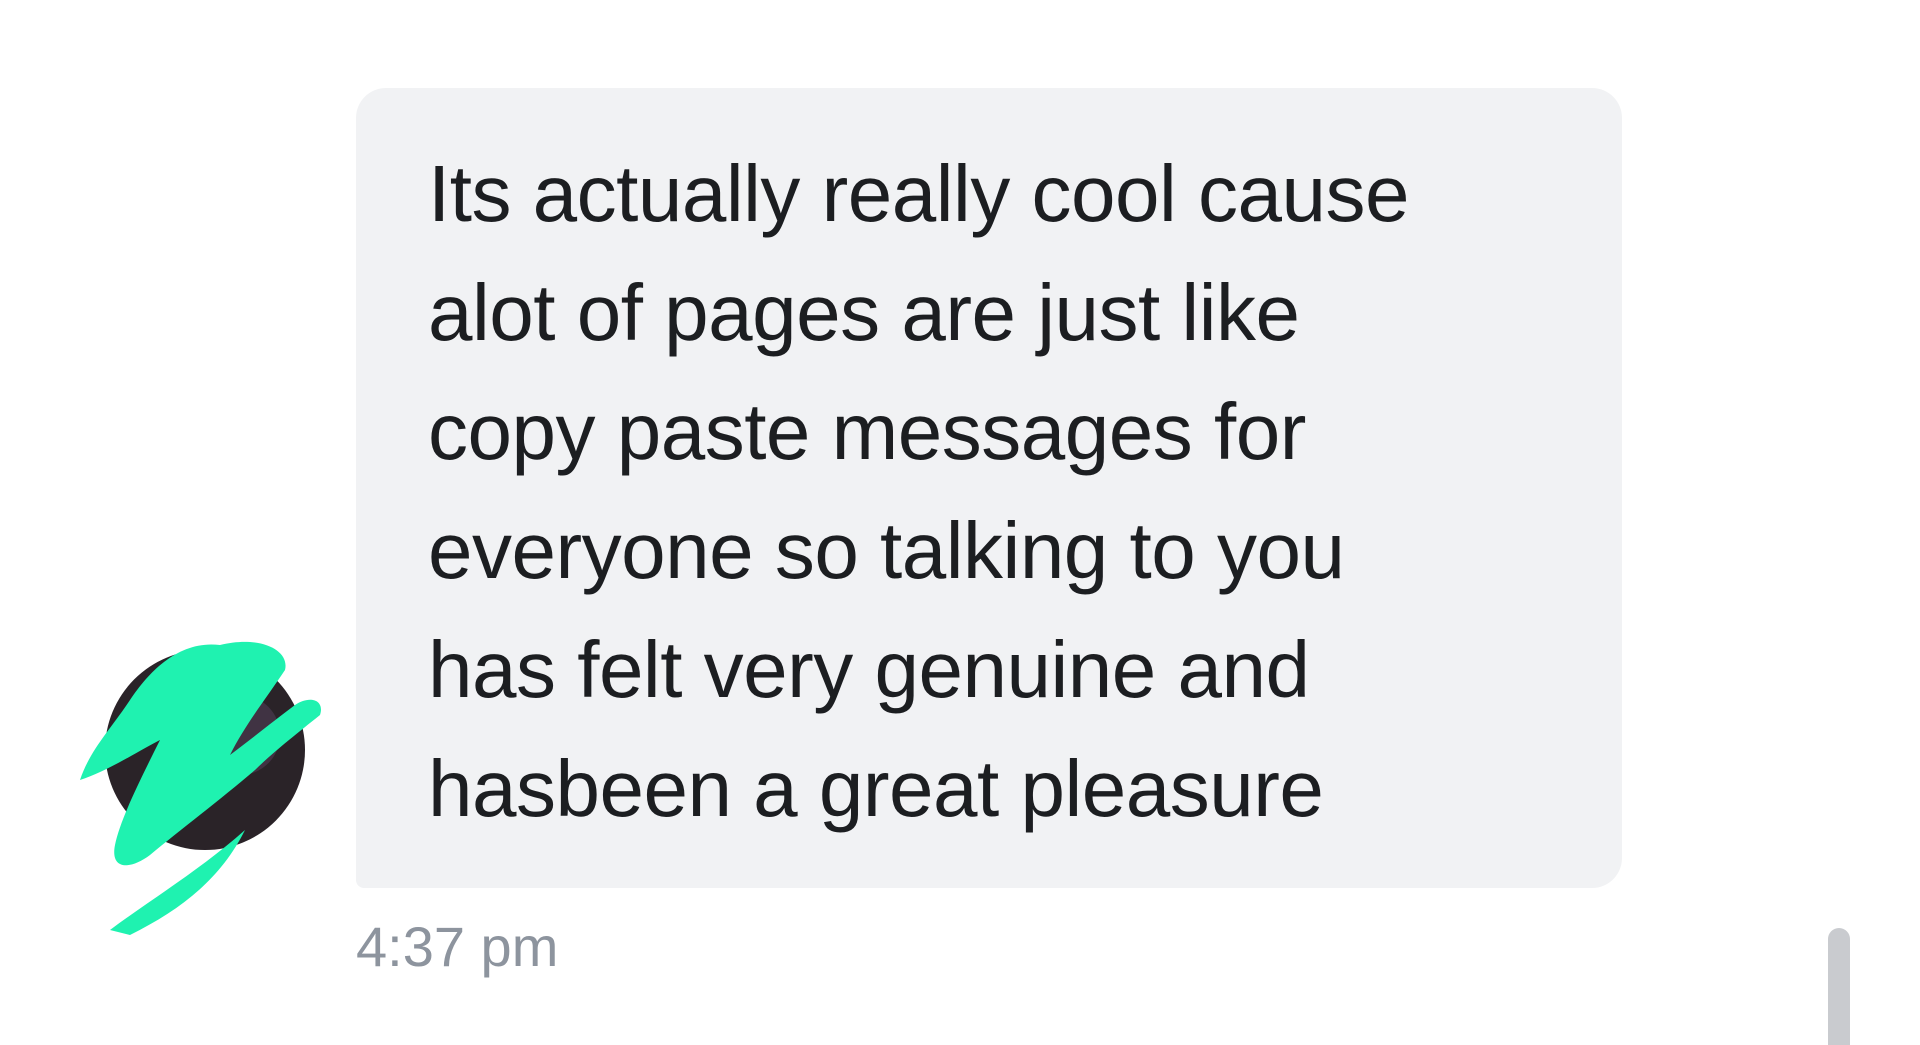 This screenshot has height=1045, width=1920. What do you see at coordinates (457, 946) in the screenshot?
I see `message-timestamp: 4:37 pm` at bounding box center [457, 946].